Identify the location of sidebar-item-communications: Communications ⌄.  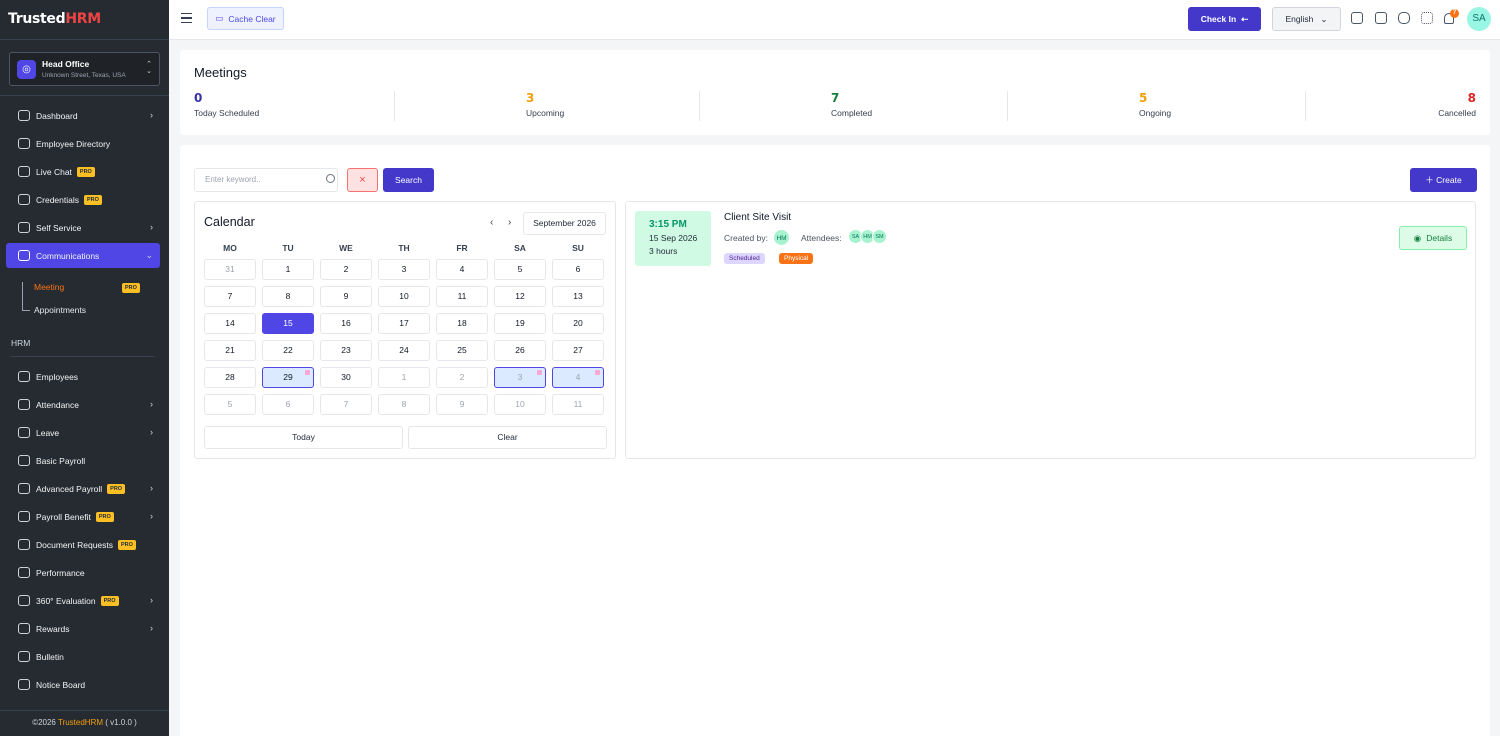
(83, 255).